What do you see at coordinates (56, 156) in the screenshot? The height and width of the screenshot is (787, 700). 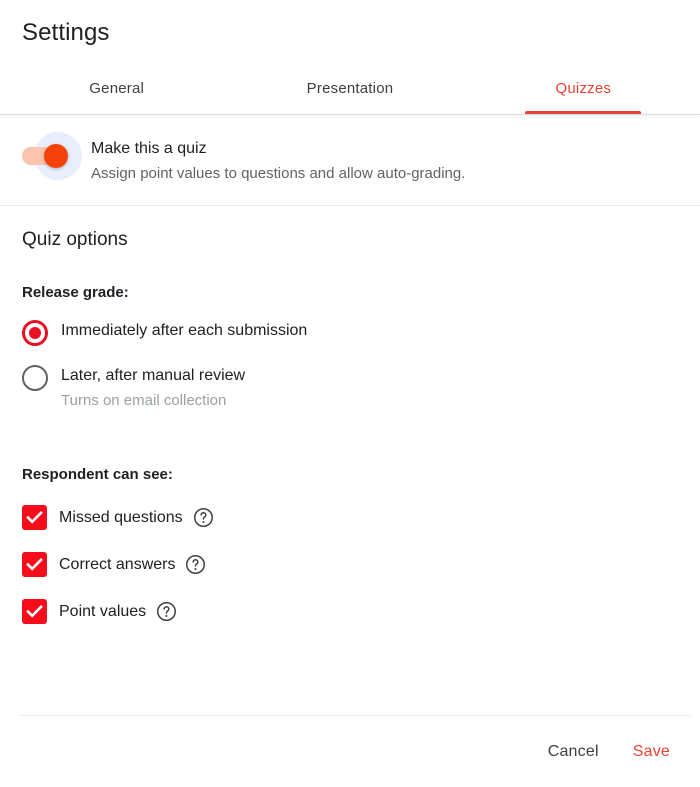 I see `toggle-thumb` at bounding box center [56, 156].